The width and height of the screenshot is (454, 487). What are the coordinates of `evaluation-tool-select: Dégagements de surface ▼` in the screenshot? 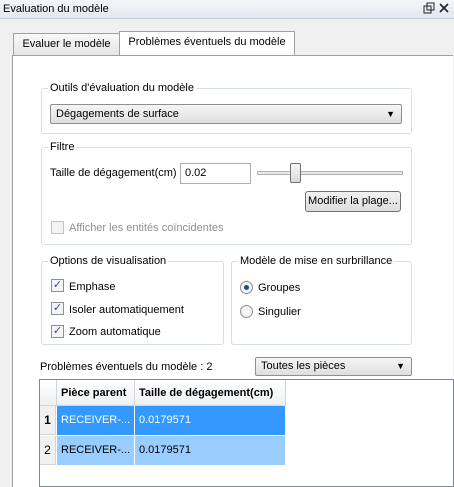 It's located at (226, 114).